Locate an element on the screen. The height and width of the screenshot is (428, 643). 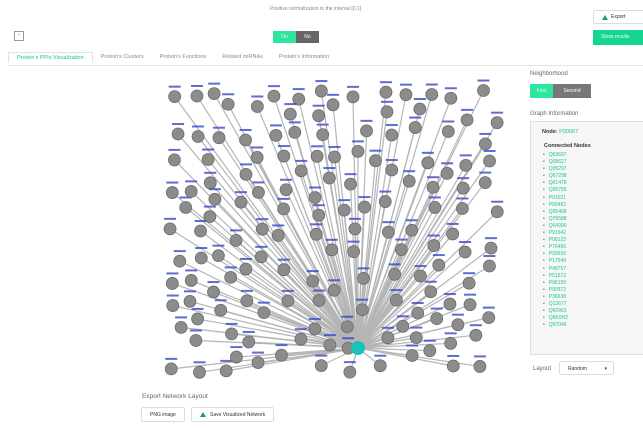
connected-node-item: Q63697 is located at coordinates (555, 155).